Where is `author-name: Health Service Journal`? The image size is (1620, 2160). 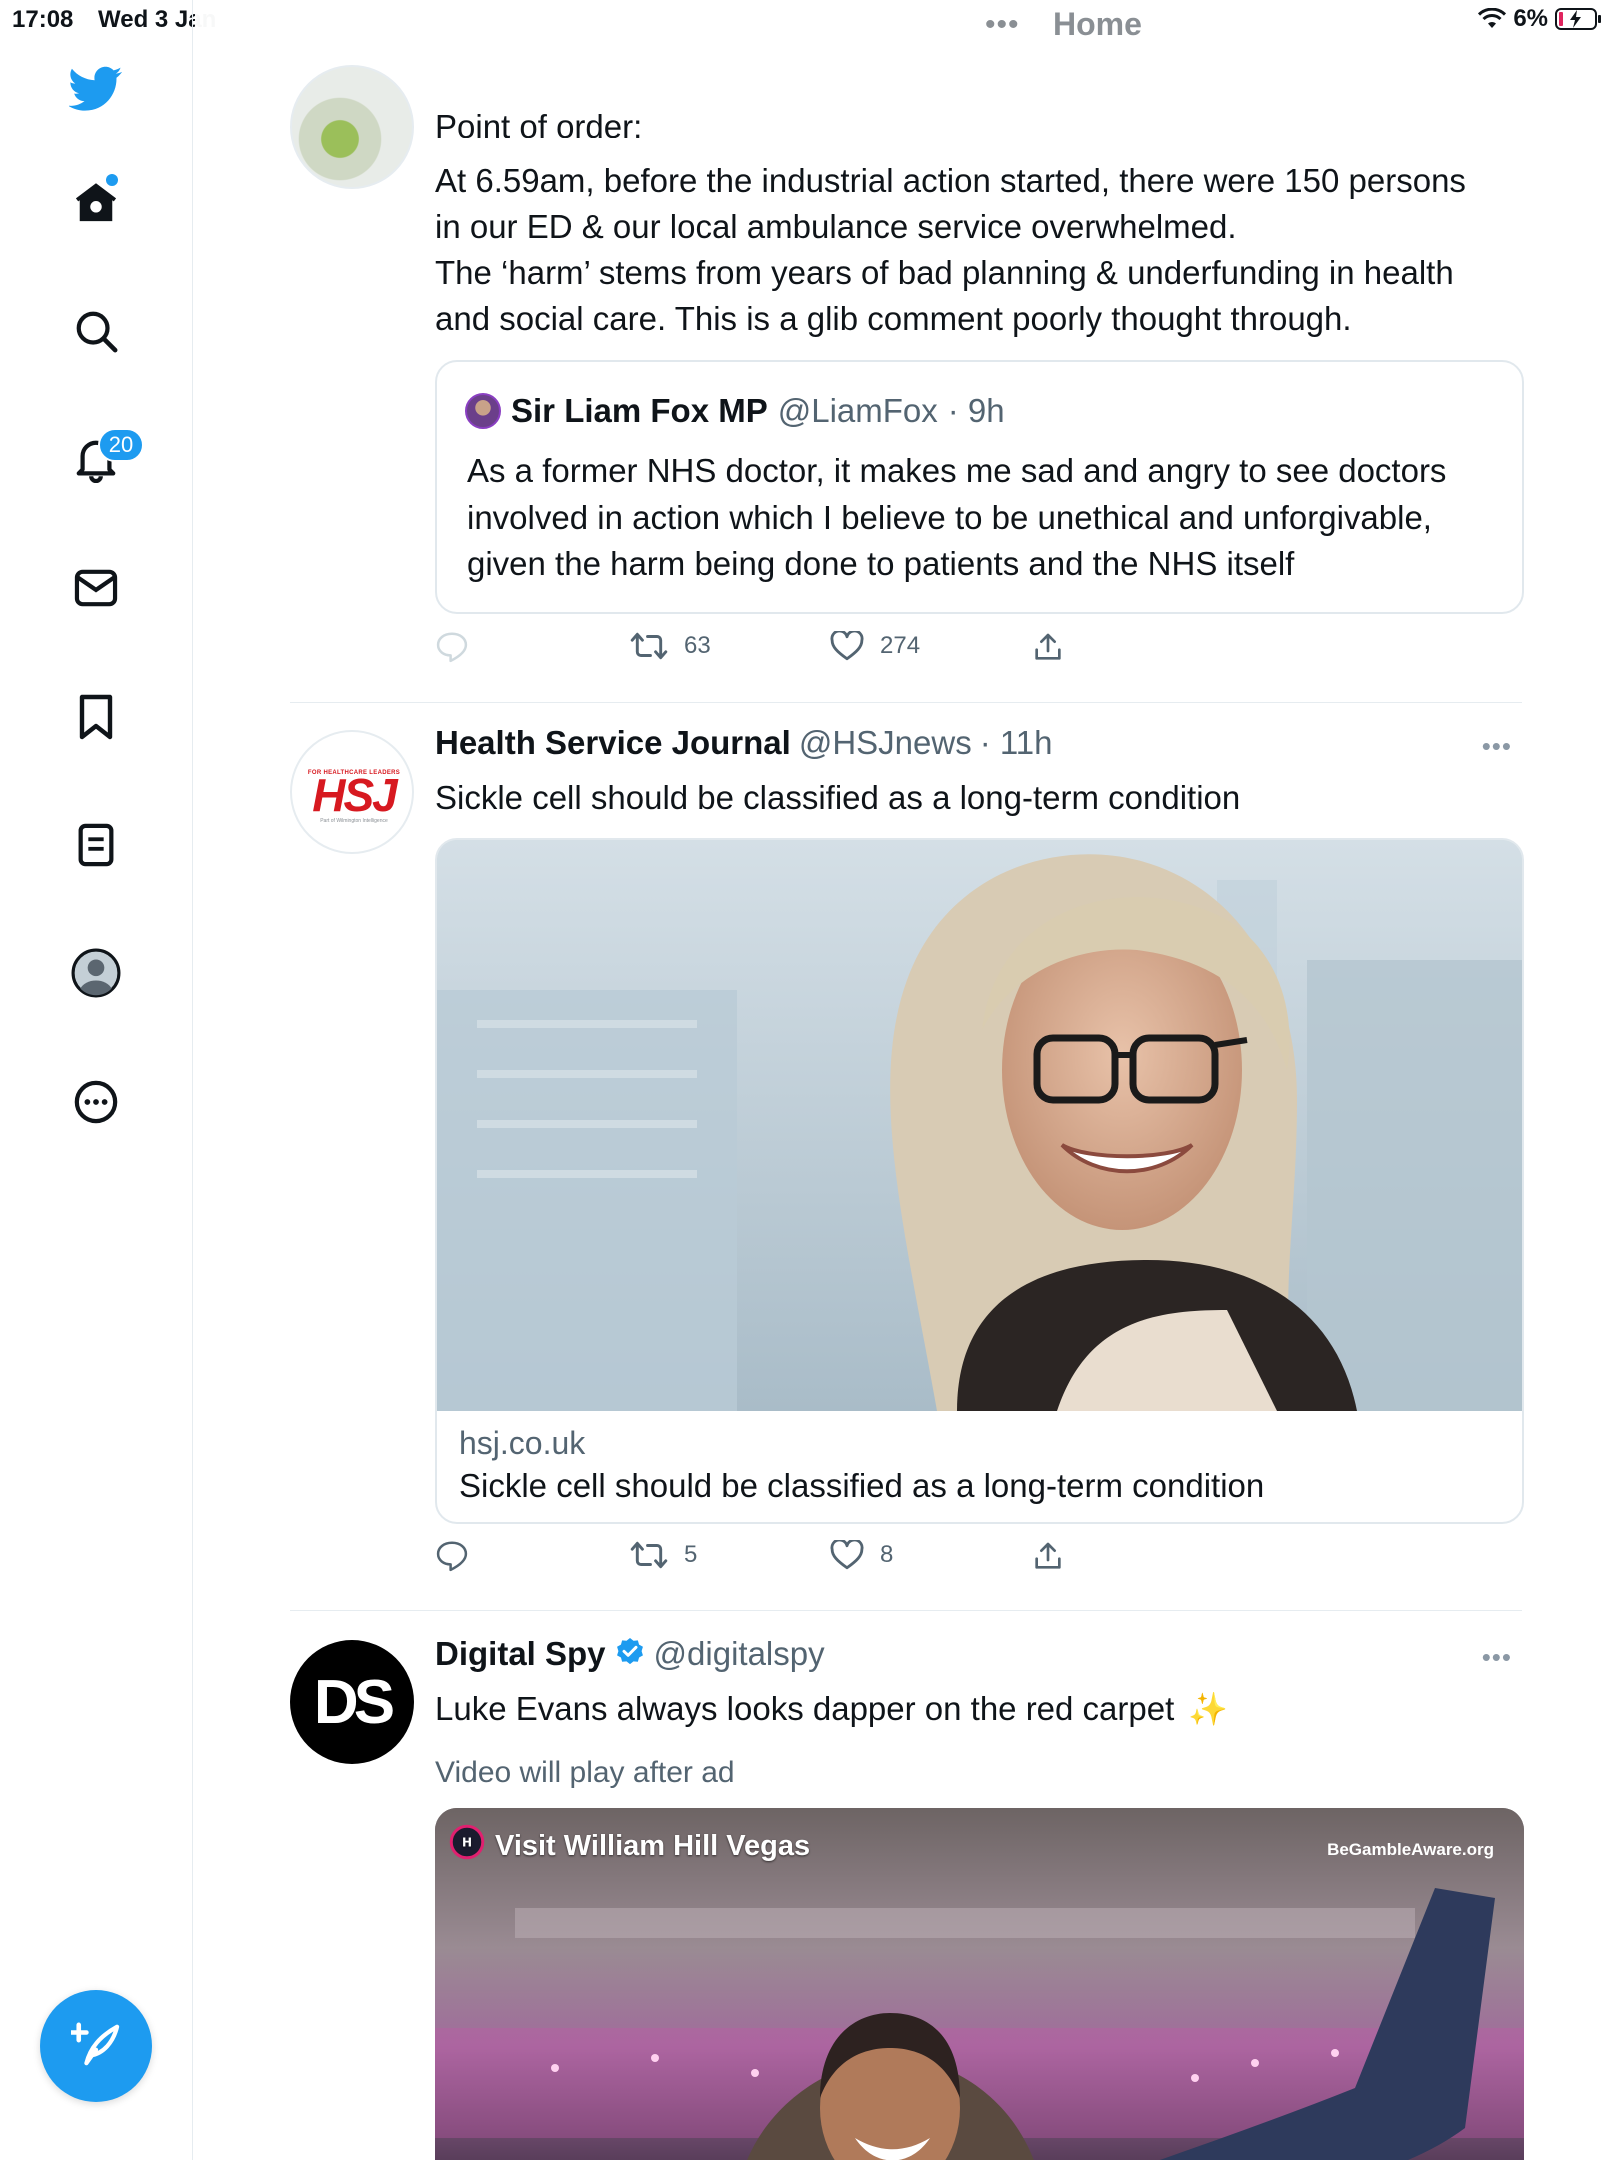
author-name: Health Service Journal is located at coordinates (613, 743).